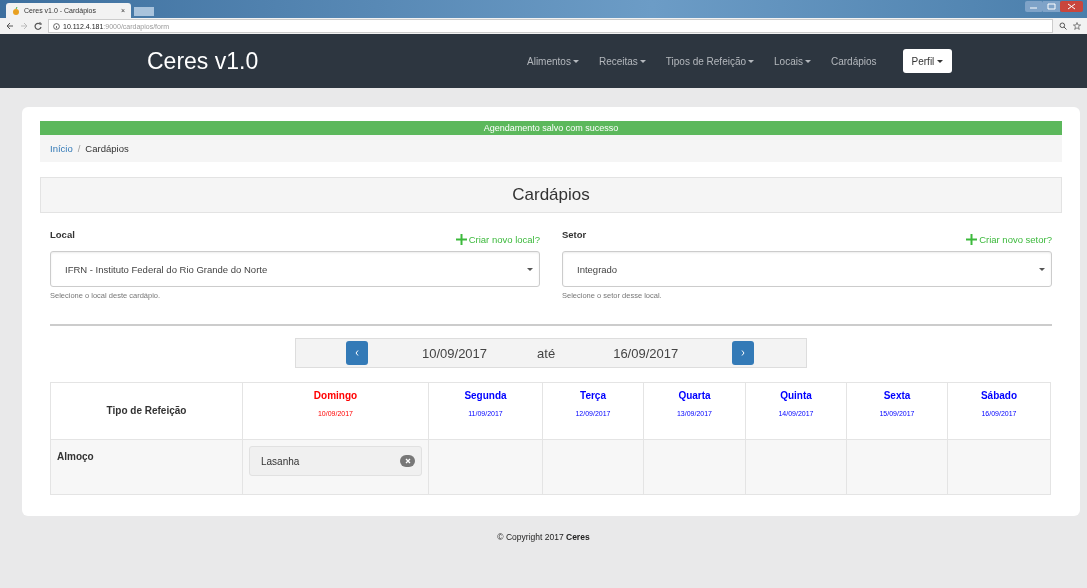 The image size is (1087, 588). Describe the element at coordinates (146, 410) in the screenshot. I see `column-header: Tipo de Refeição` at that location.